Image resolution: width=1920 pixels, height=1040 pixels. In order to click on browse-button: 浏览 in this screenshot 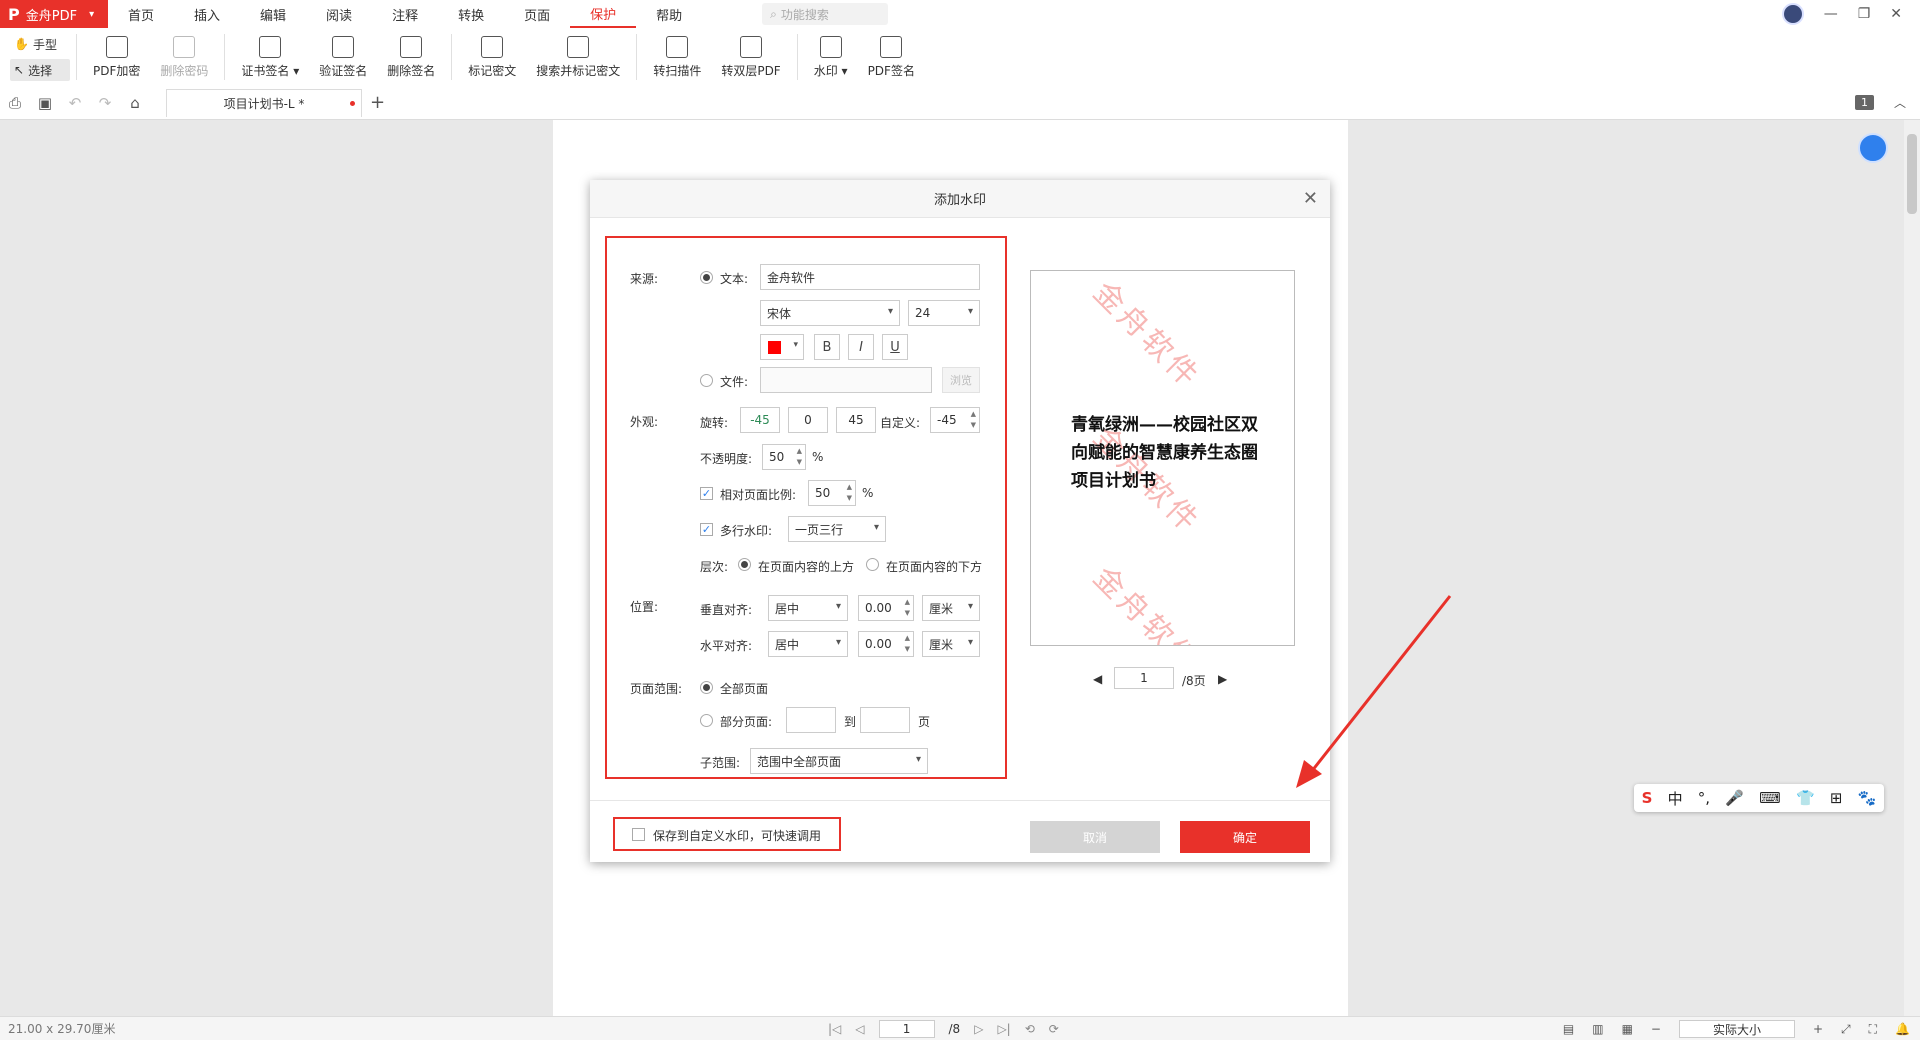, I will do `click(961, 380)`.